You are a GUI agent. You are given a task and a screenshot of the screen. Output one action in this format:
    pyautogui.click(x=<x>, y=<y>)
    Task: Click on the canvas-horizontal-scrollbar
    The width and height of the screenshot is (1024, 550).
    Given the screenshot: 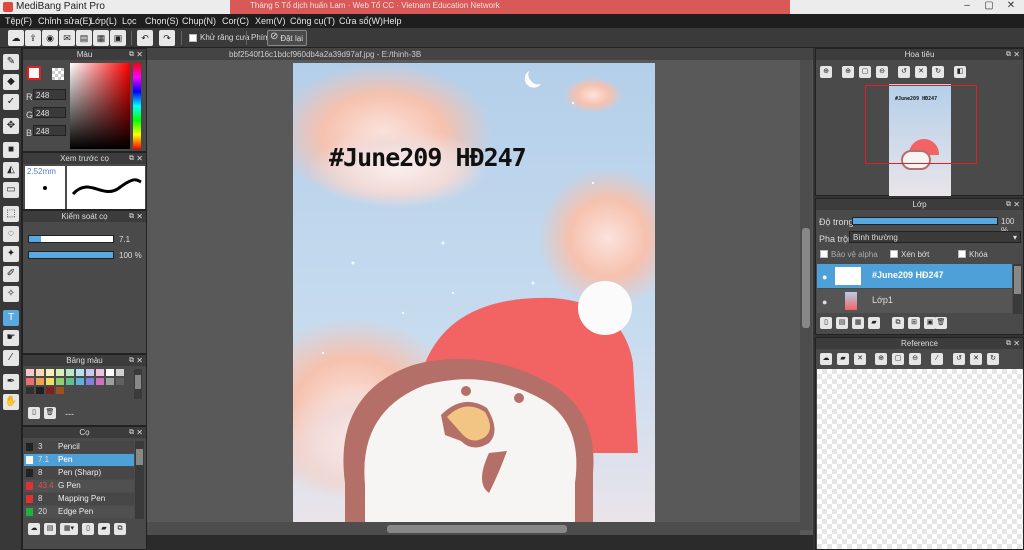 What is the action you would take?
    pyautogui.click(x=473, y=528)
    